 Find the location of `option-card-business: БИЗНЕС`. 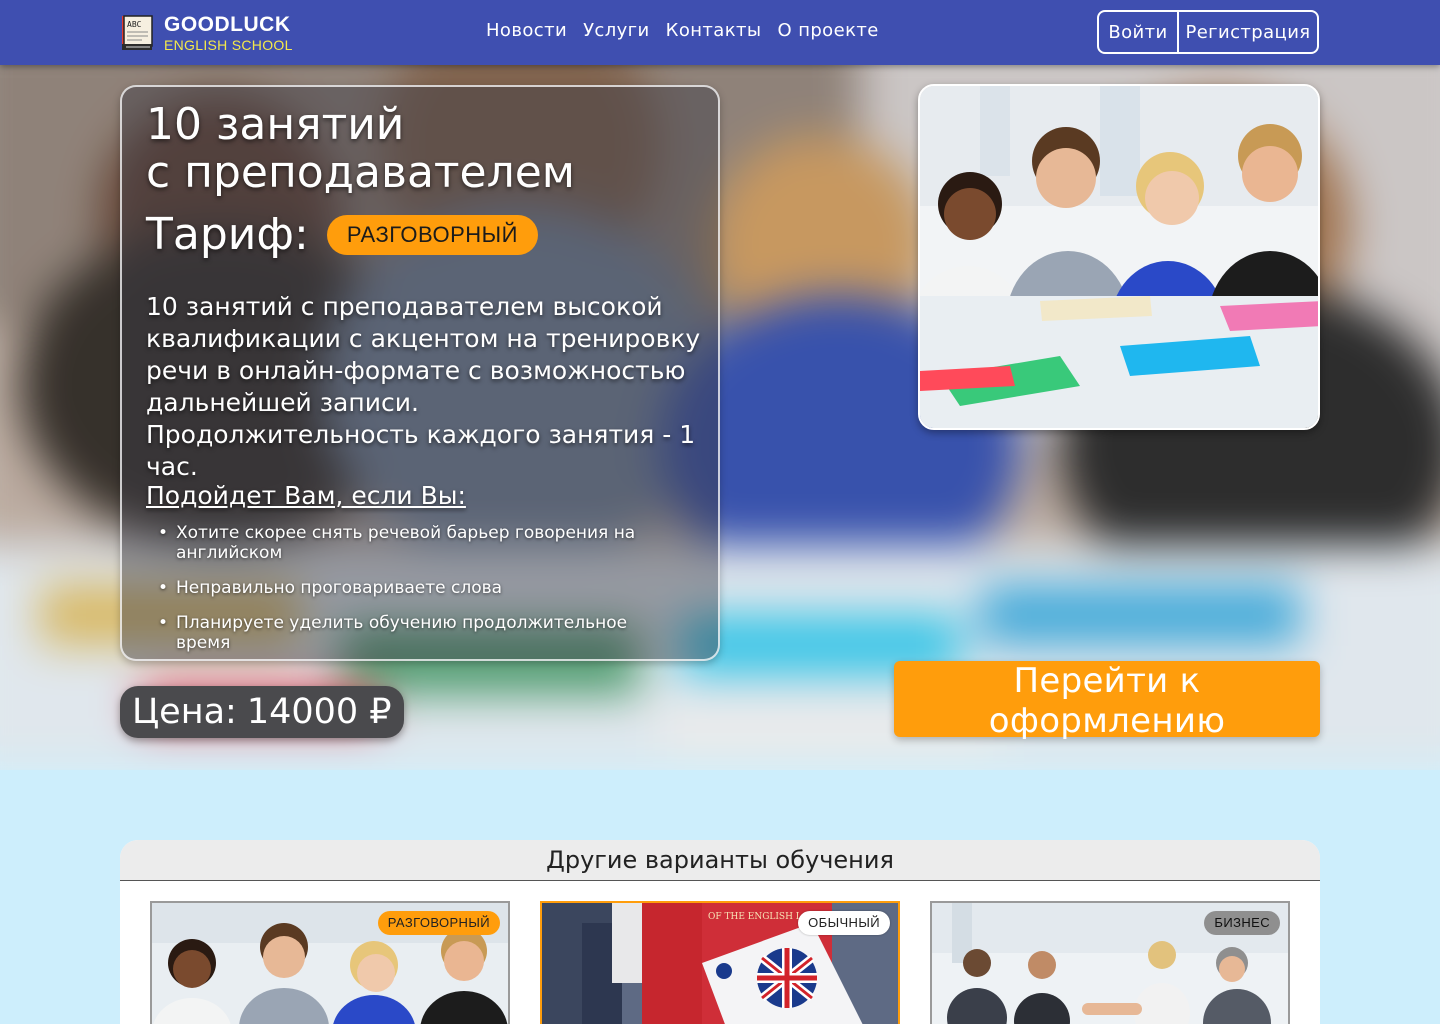

option-card-business: БИЗНЕС is located at coordinates (1110, 962).